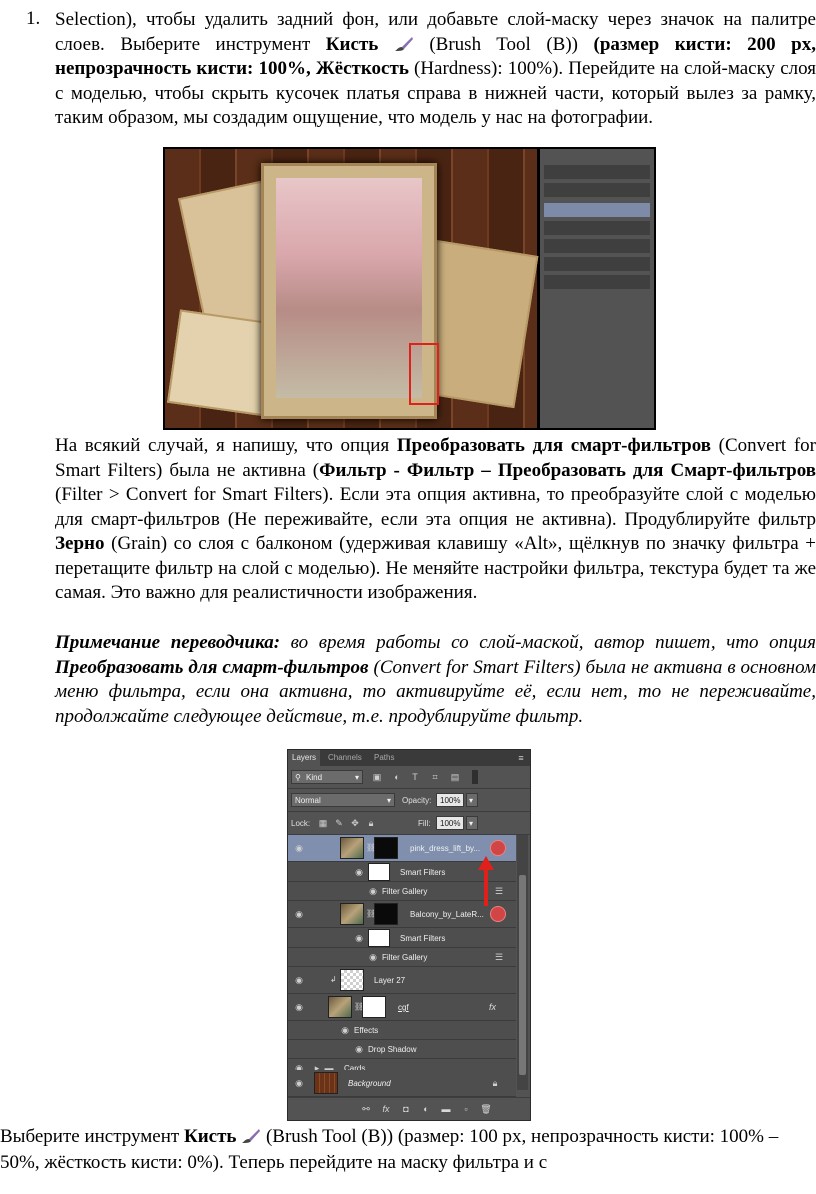  What do you see at coordinates (33, 18) in the screenshot?
I see `list-number: 1.` at bounding box center [33, 18].